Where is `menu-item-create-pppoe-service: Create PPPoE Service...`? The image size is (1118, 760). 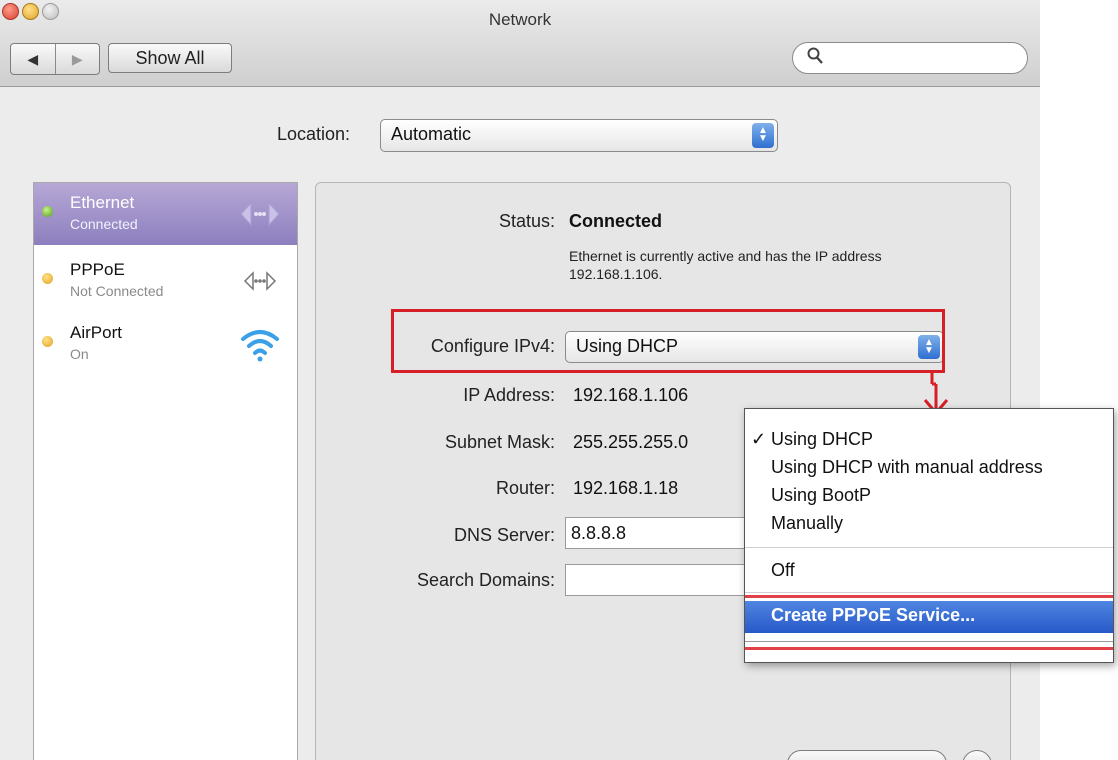 menu-item-create-pppoe-service: Create PPPoE Service... is located at coordinates (929, 617).